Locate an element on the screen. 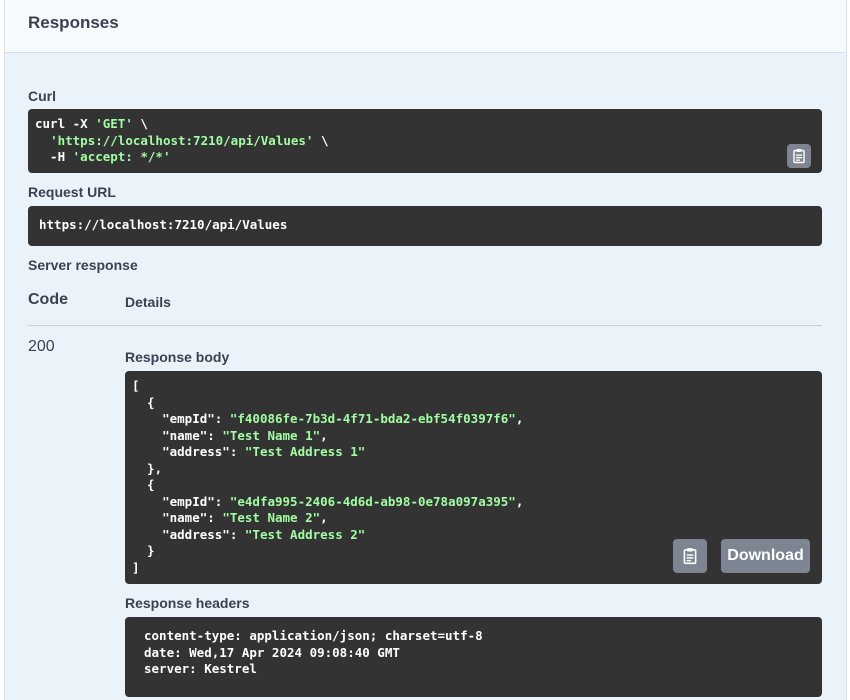 This screenshot has height=700, width=850. details-column-header: Details is located at coordinates (148, 302).